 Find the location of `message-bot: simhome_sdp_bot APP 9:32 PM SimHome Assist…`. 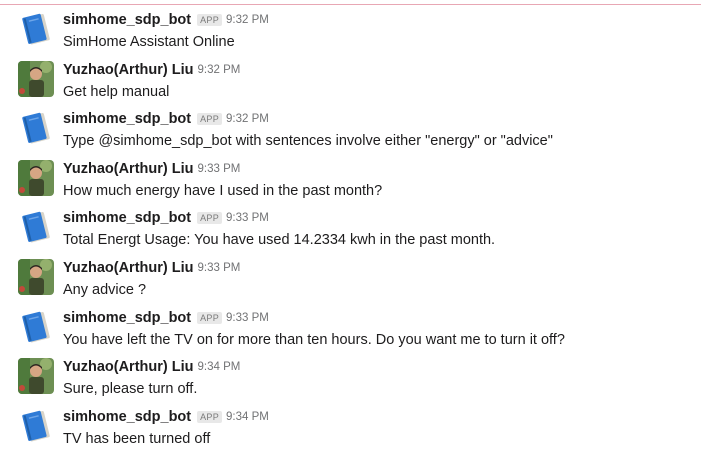

message-bot: simhome_sdp_bot APP 9:32 PM SimHome Assist… is located at coordinates (350, 34).